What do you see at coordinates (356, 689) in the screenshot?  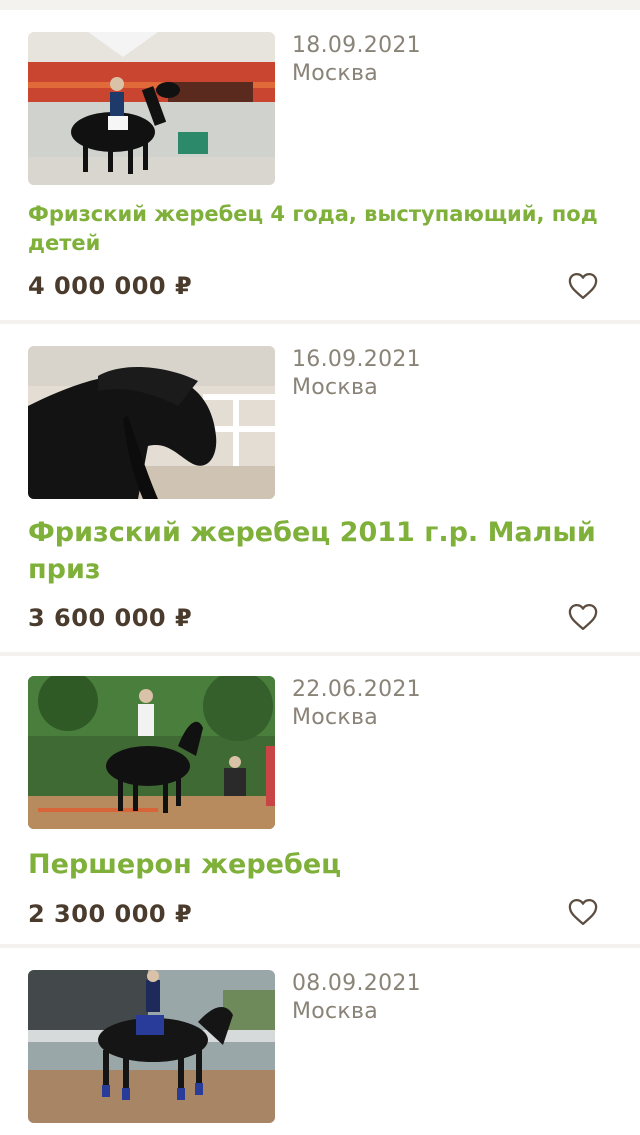 I see `listing-date: 22.06.2021` at bounding box center [356, 689].